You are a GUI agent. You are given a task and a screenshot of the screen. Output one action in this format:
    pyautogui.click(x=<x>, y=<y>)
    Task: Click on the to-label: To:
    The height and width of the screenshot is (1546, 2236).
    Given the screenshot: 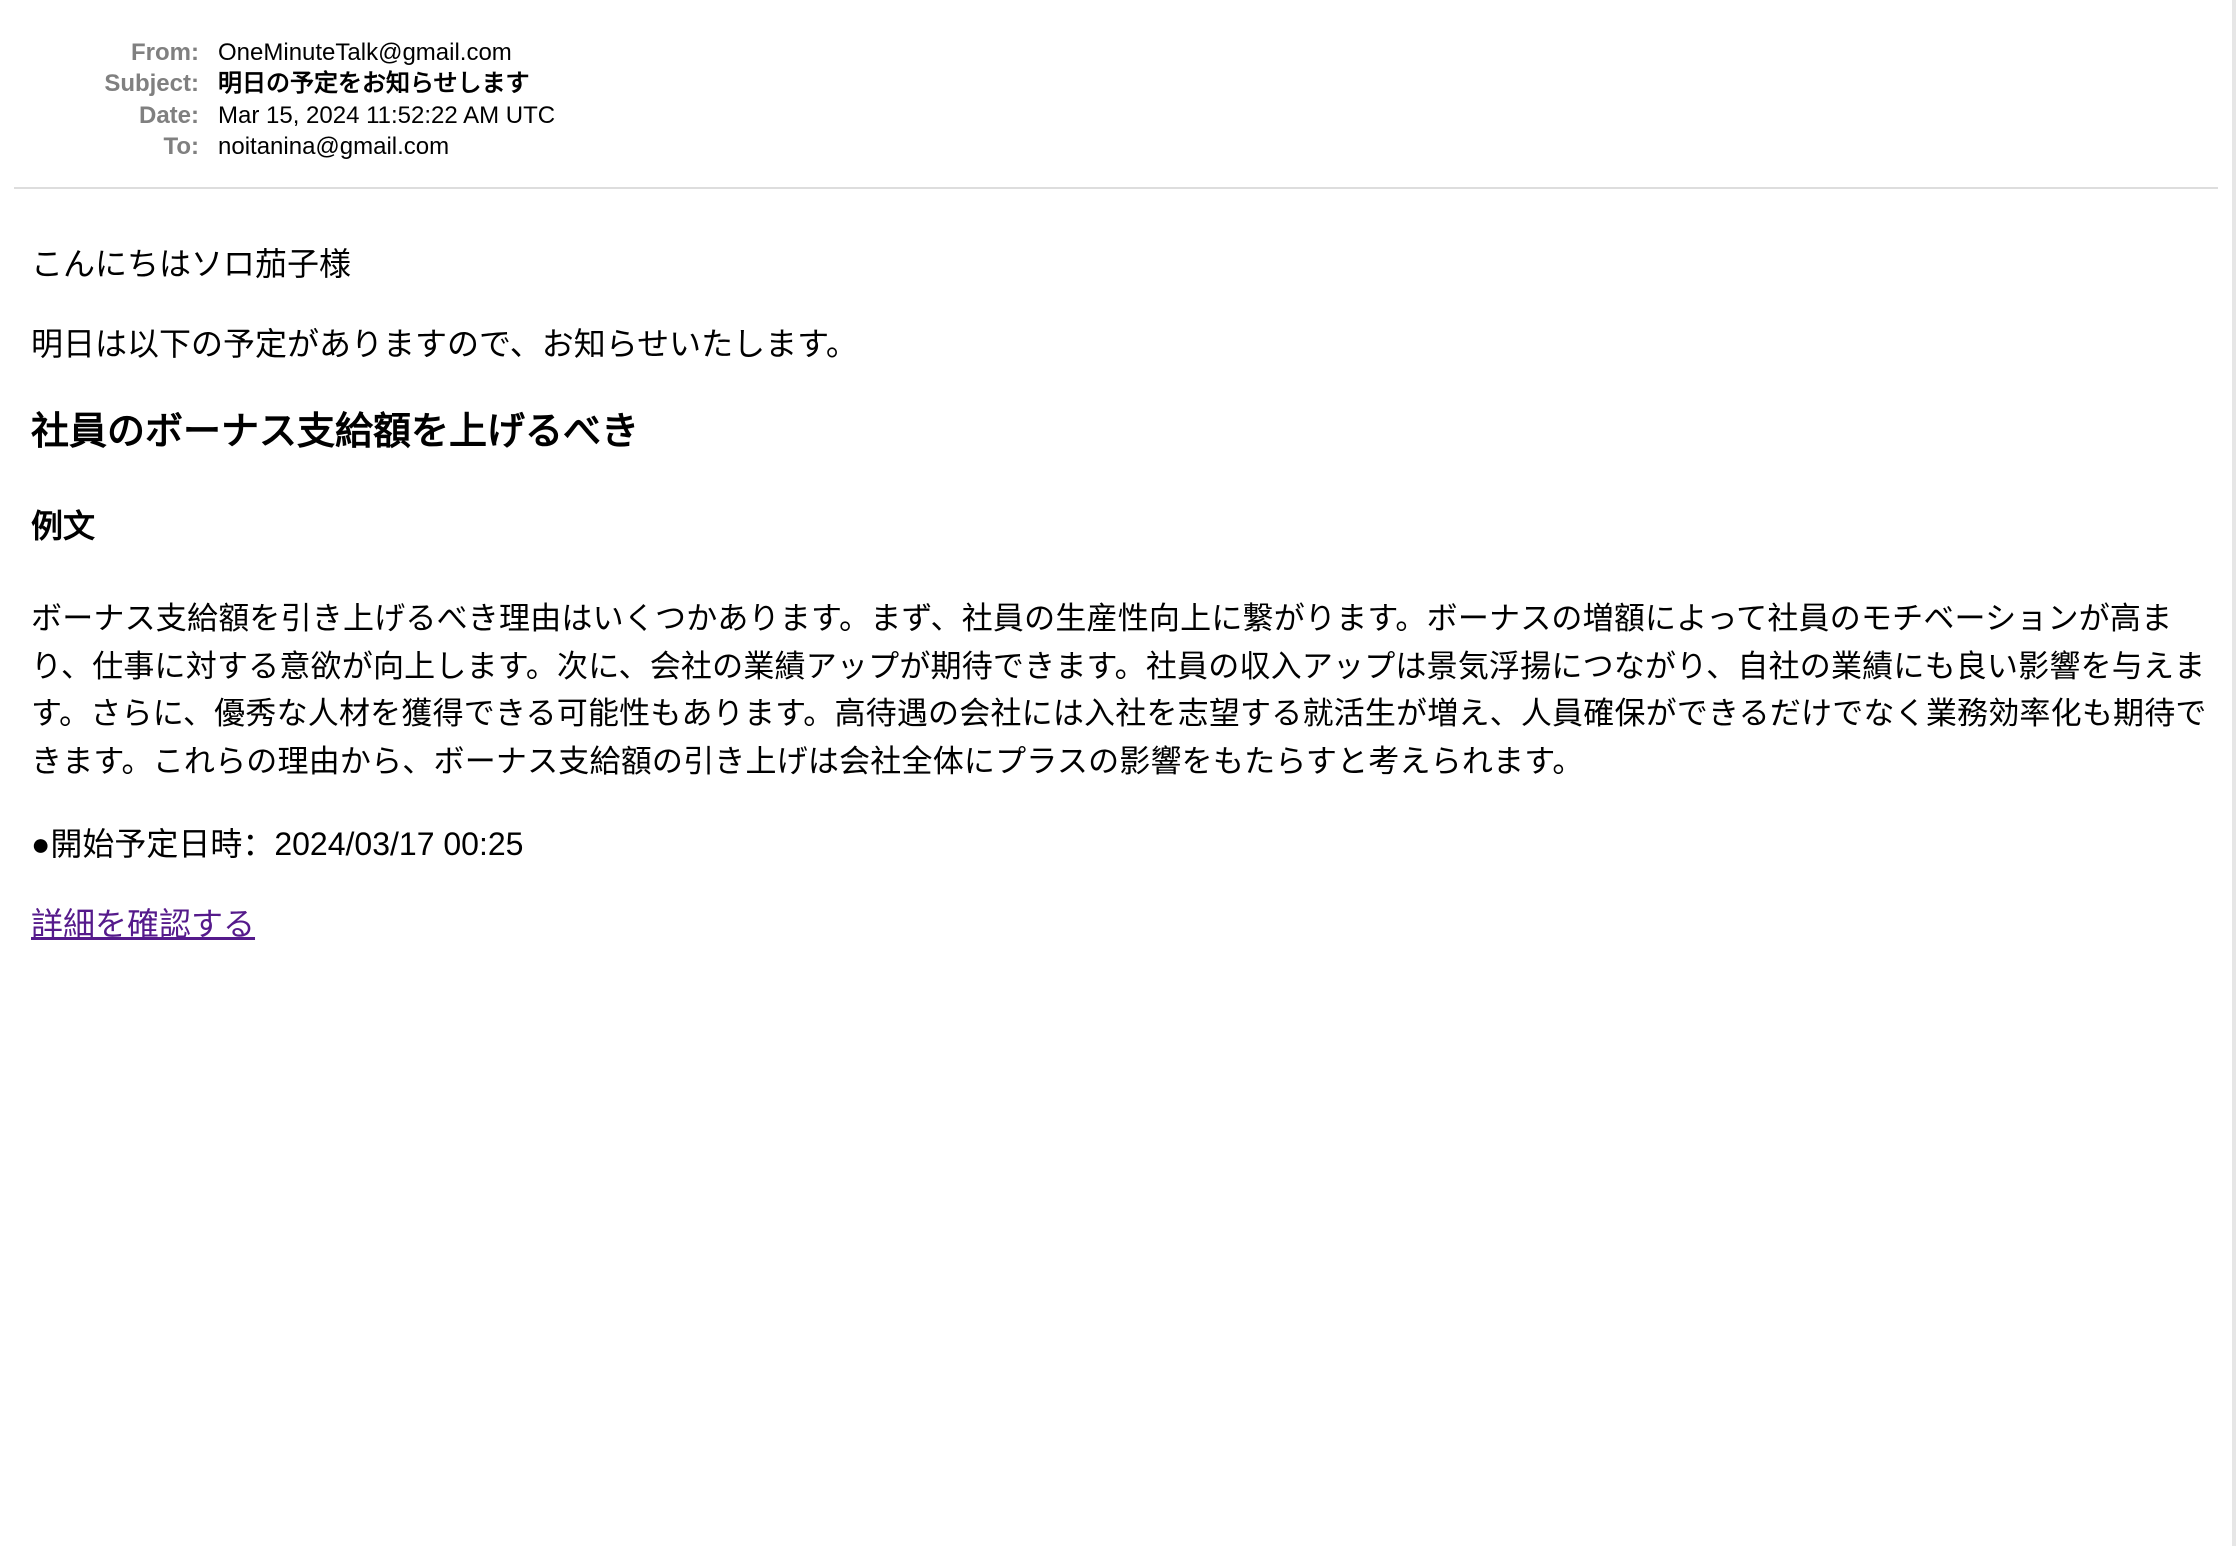 What is the action you would take?
    pyautogui.click(x=181, y=146)
    